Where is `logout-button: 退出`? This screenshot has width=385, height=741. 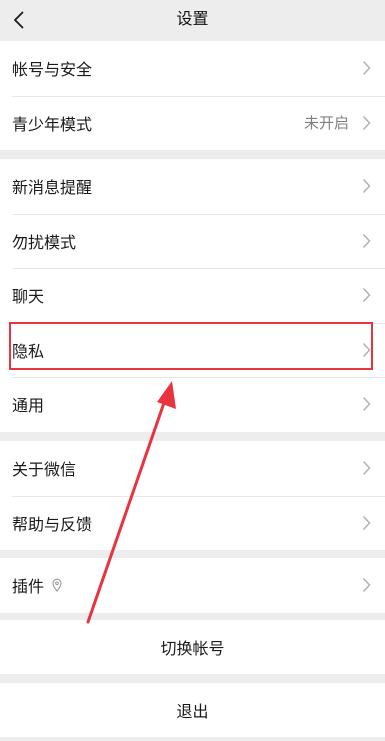 logout-button: 退出 is located at coordinates (192, 710).